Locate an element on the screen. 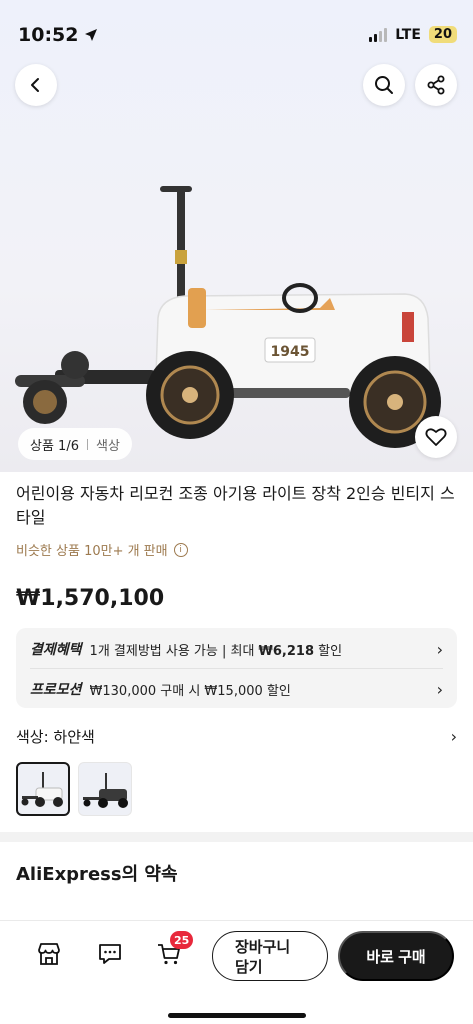 This screenshot has height=1024, width=473. color-thumbnail-white is located at coordinates (43, 789).